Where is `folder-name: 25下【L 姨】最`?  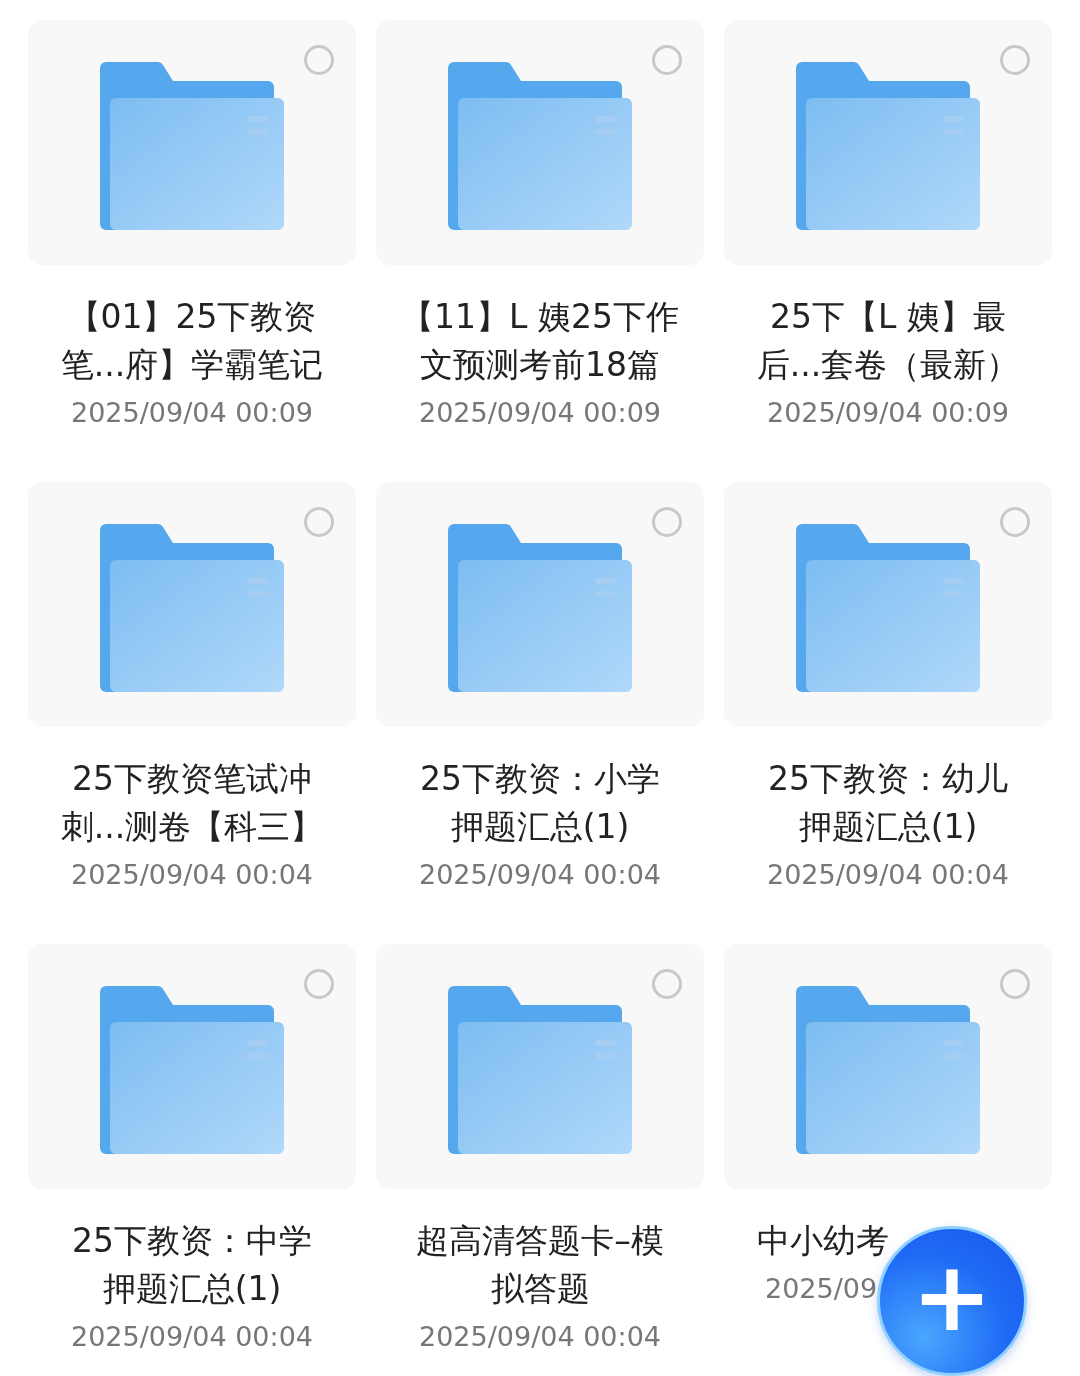
folder-name: 25下【L 姨】最 is located at coordinates (888, 317).